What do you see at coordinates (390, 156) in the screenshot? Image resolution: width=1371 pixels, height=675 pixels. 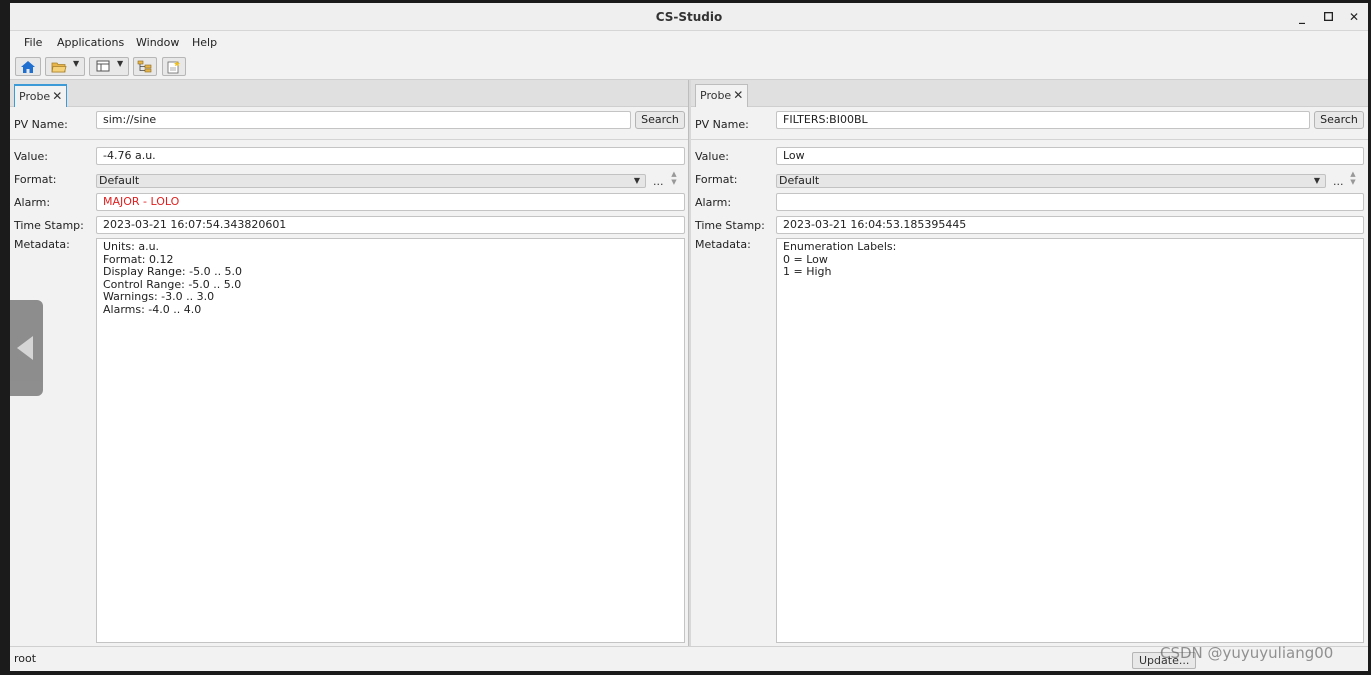 I see `value-field: -4.76 a.u.` at bounding box center [390, 156].